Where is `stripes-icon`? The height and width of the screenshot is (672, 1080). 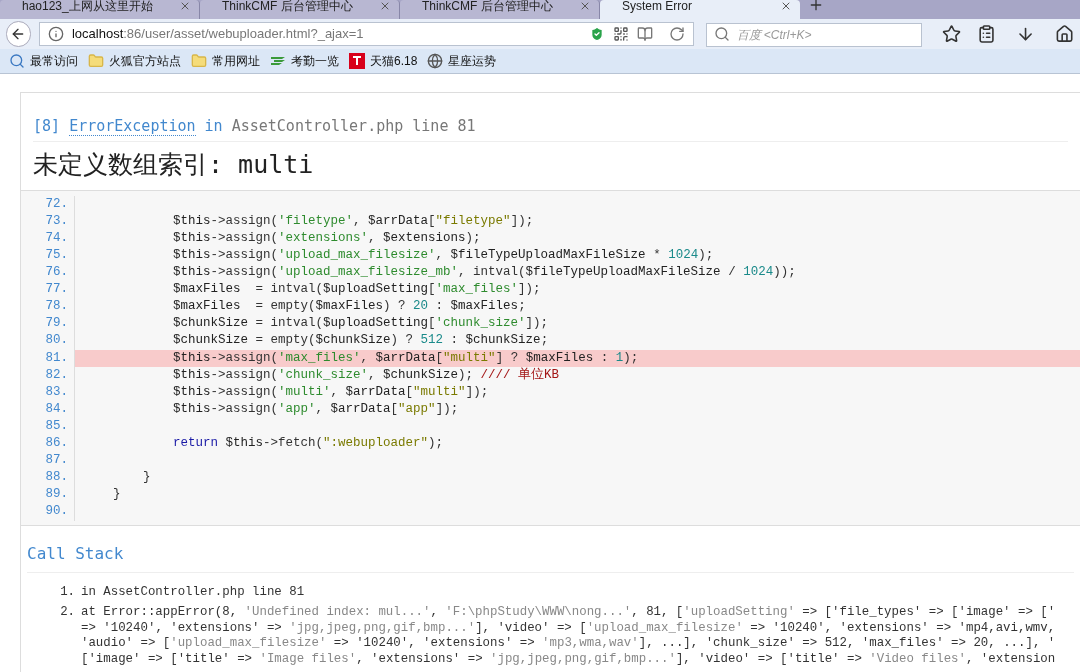 stripes-icon is located at coordinates (278, 60).